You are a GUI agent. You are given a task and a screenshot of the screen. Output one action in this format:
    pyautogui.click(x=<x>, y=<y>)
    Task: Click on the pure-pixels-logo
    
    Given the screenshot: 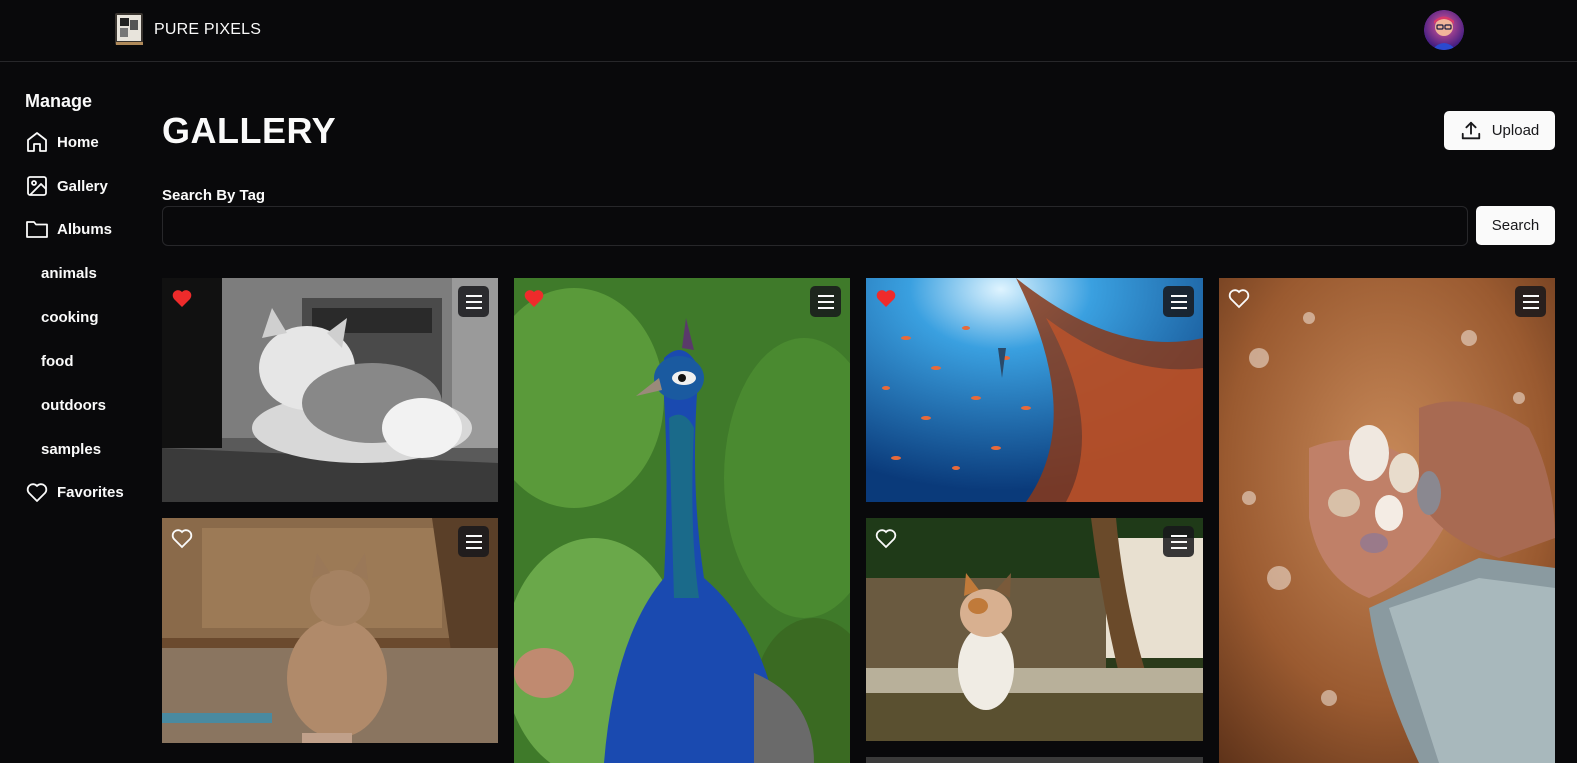 What is the action you would take?
    pyautogui.click(x=130, y=29)
    